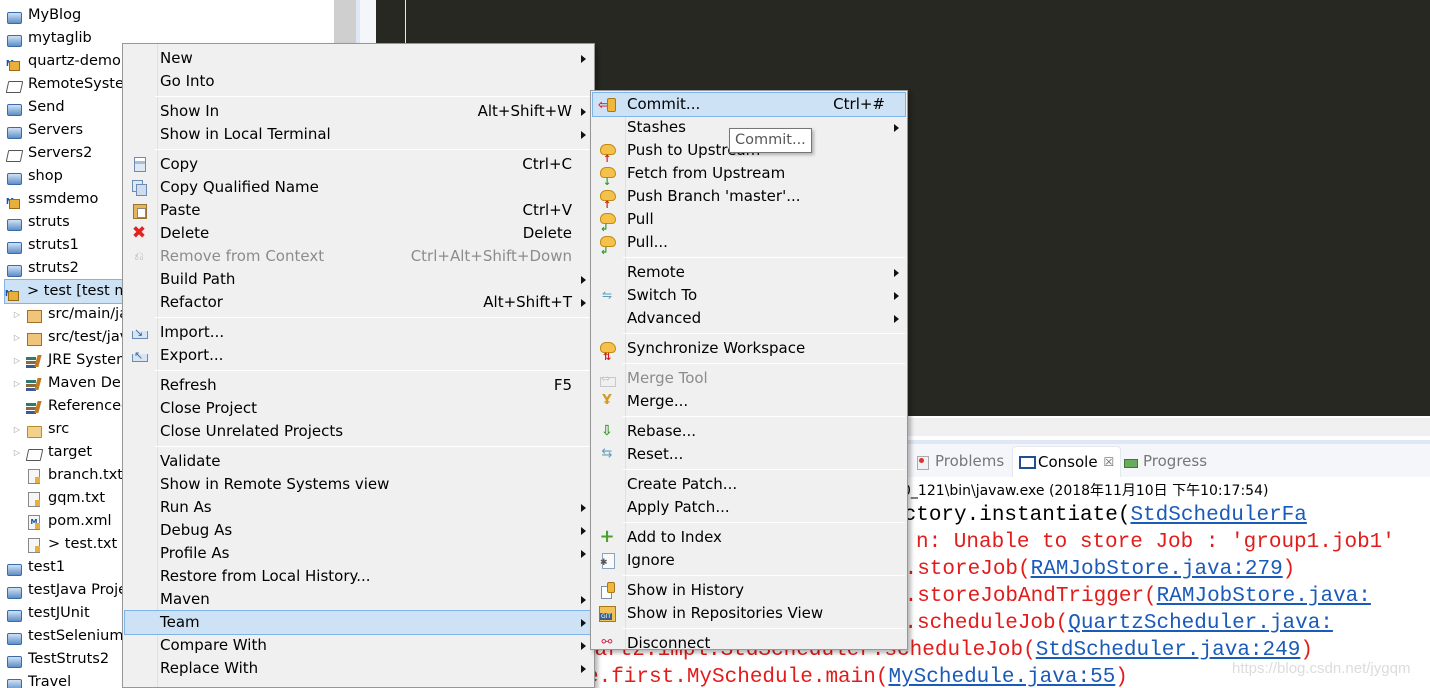 This screenshot has height=688, width=1430. What do you see at coordinates (52, 200) in the screenshot?
I see `tree-item: ssmdemo` at bounding box center [52, 200].